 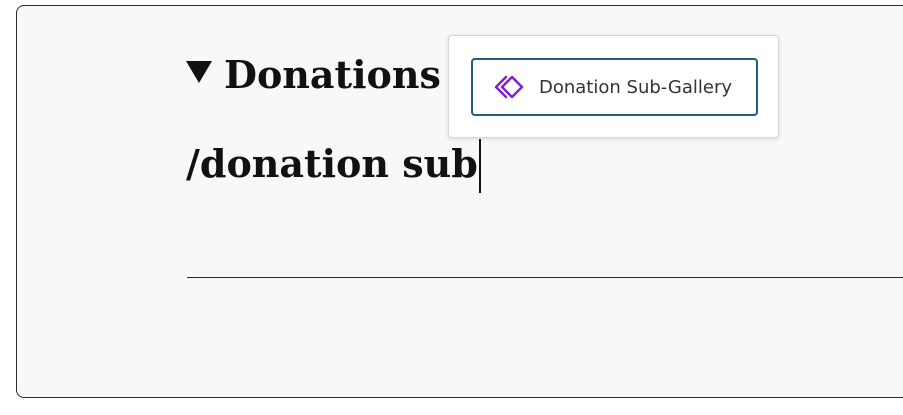 I want to click on slash-command-input: /donation sub, so click(x=333, y=165).